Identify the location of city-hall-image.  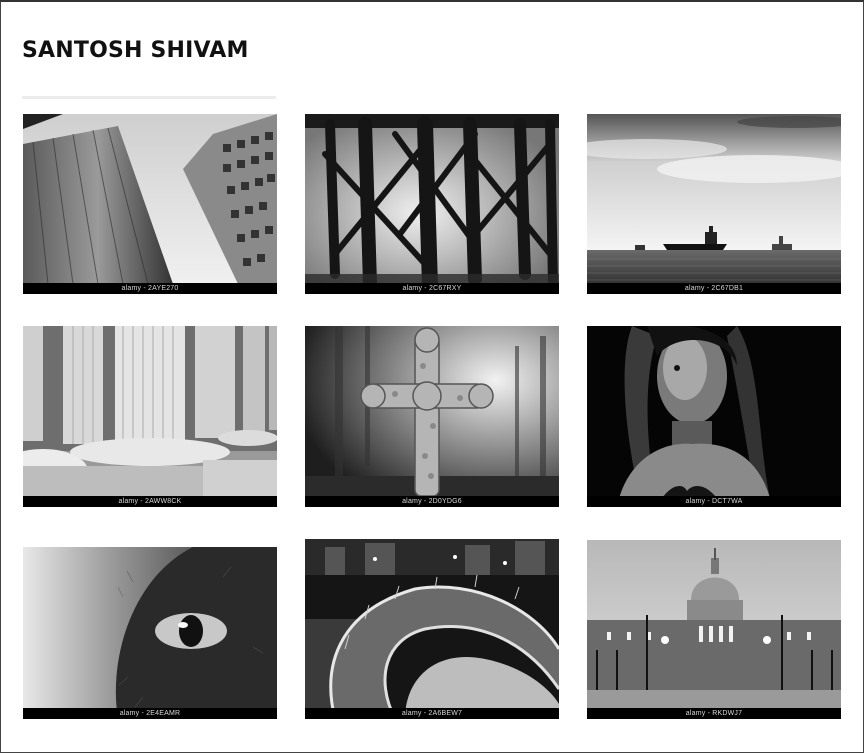
(714, 629).